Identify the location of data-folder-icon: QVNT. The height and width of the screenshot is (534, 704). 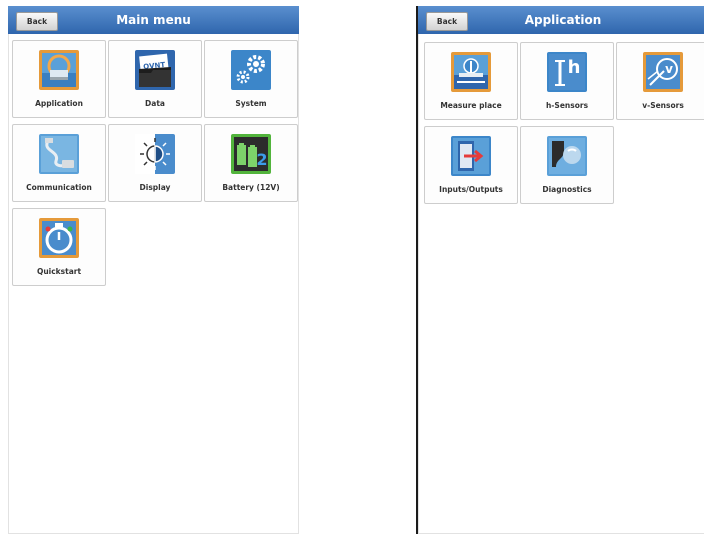
(155, 70).